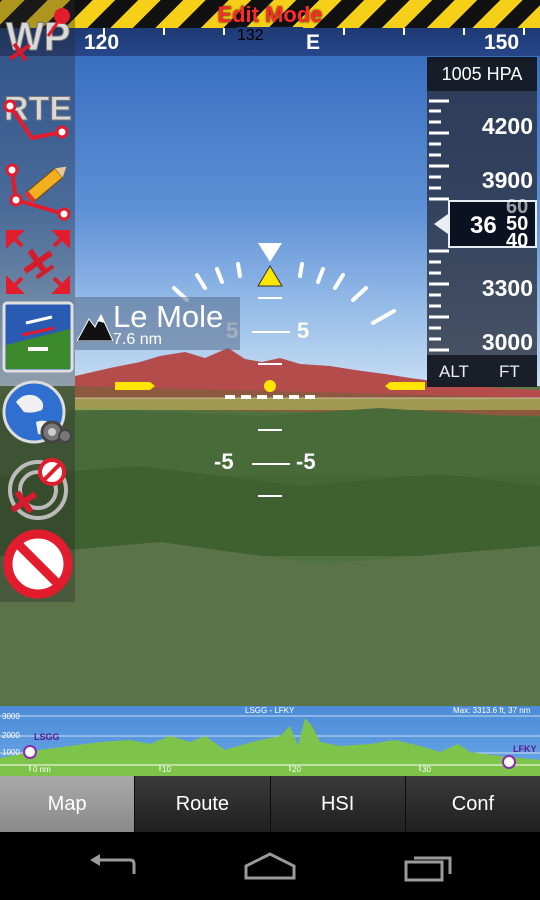  I want to click on system-navigation-bar, so click(270, 866).